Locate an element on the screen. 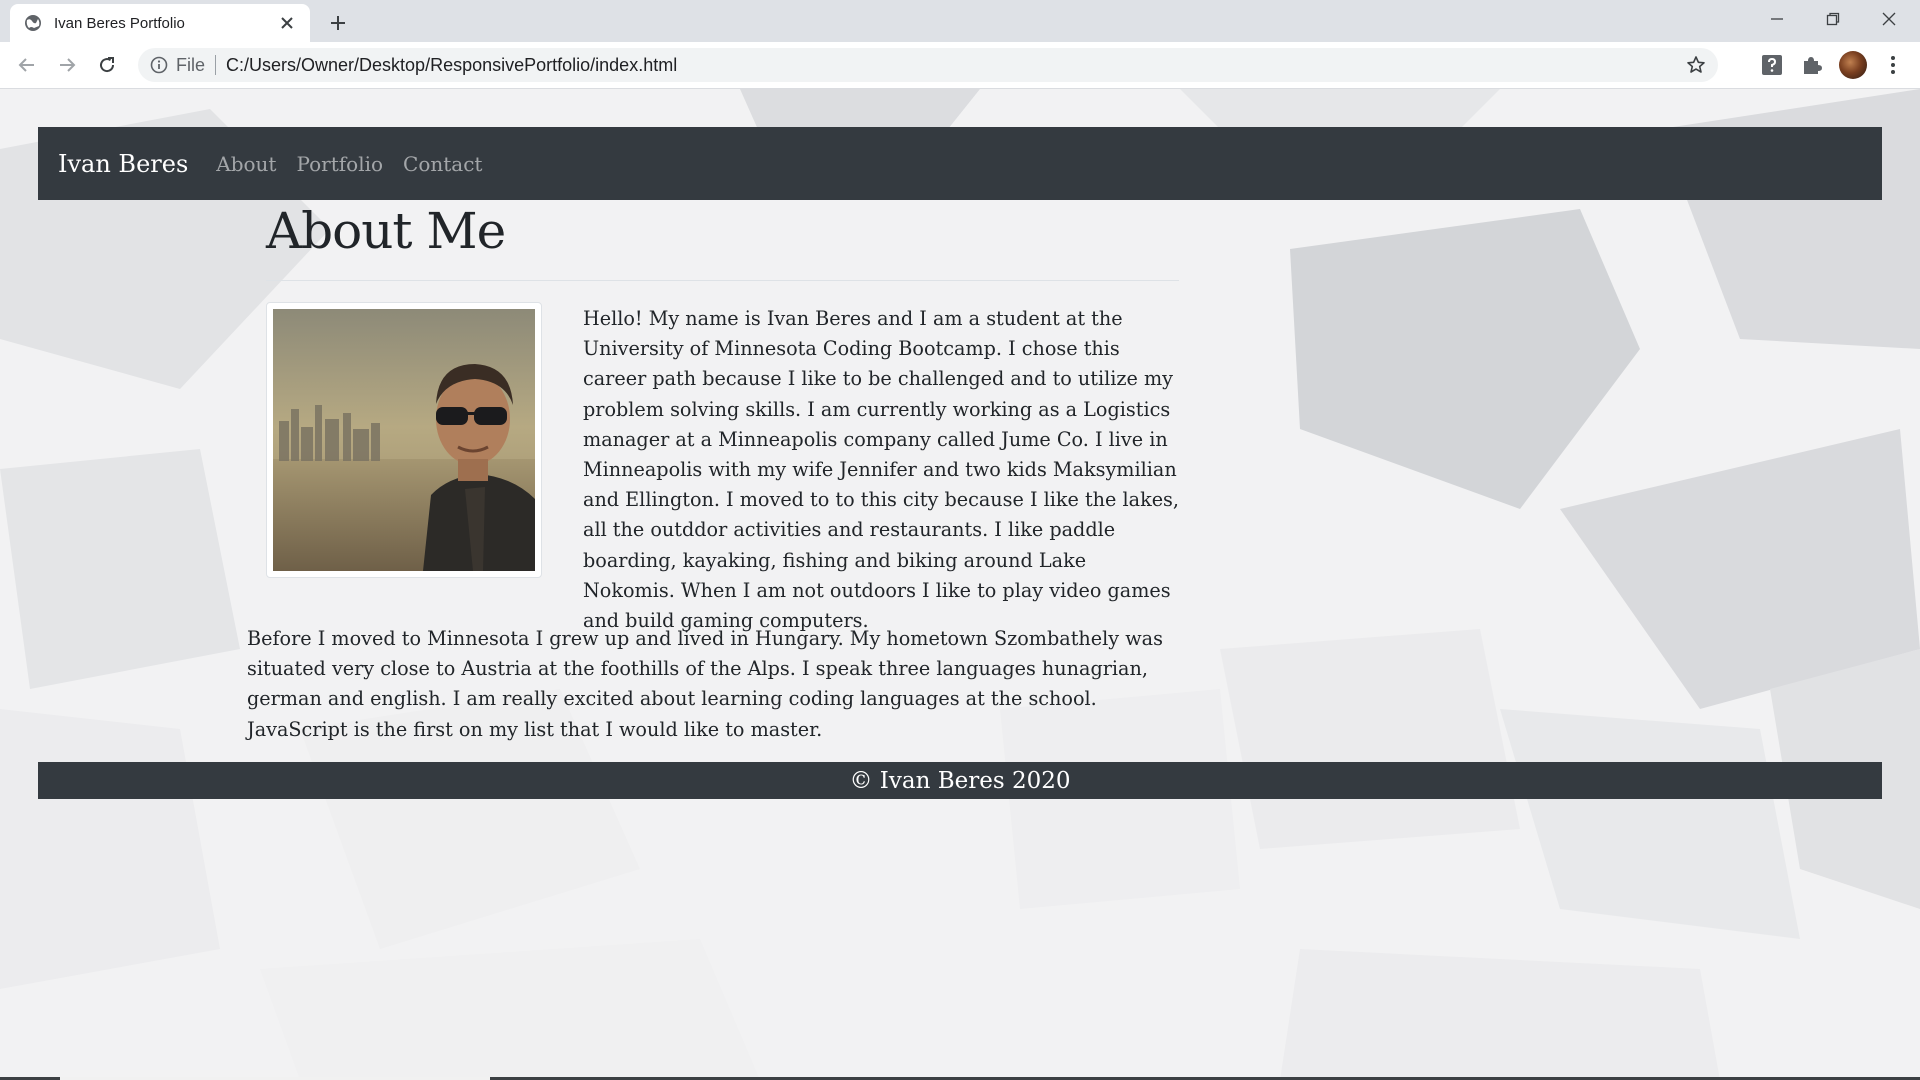 The width and height of the screenshot is (1920, 1080). nav-link-portfolio: Portfolio is located at coordinates (339, 164).